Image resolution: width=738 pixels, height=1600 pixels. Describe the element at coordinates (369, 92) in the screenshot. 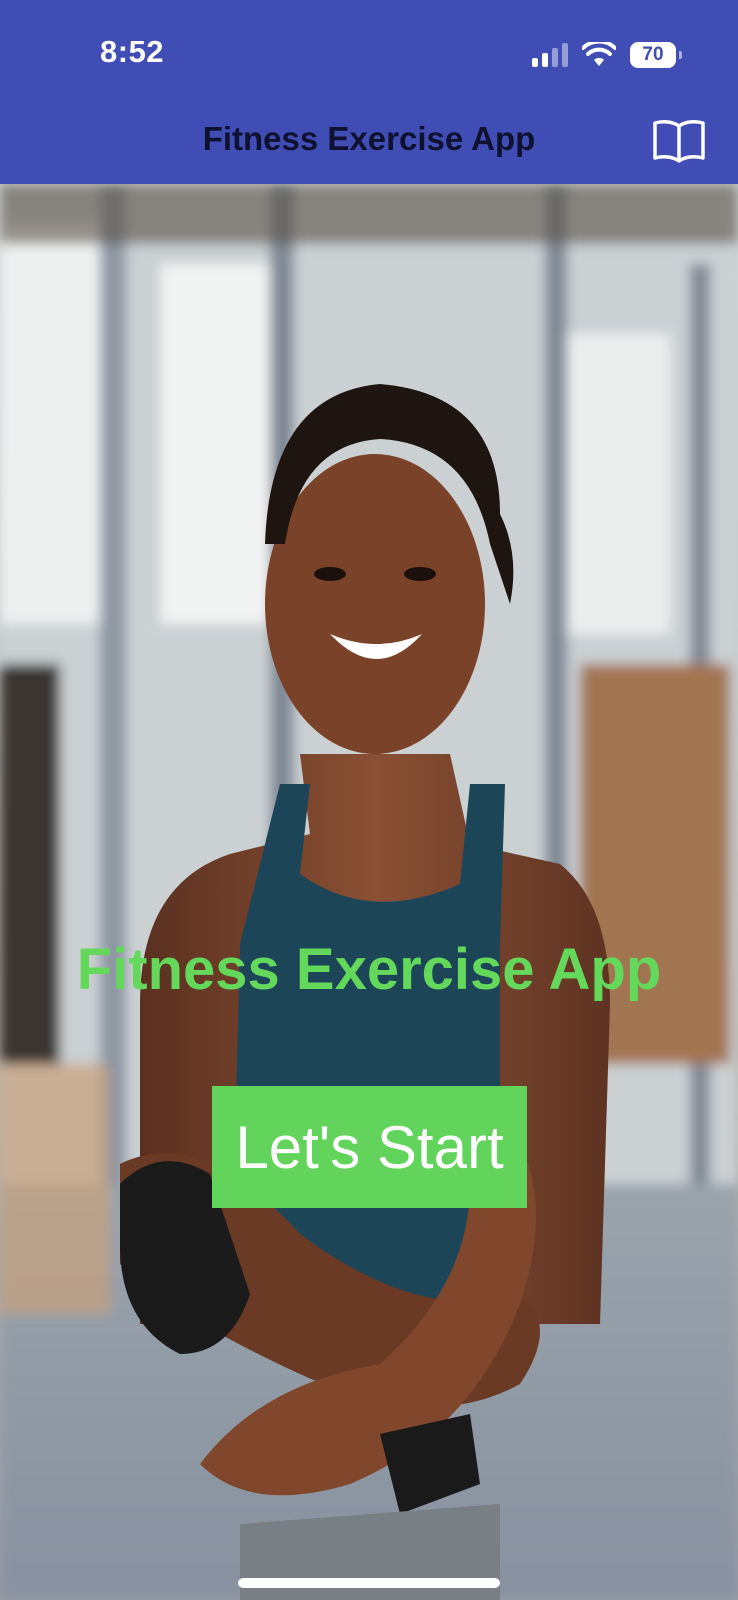

I see `app-header: 8:52 70 Fitness Exercise App` at that location.